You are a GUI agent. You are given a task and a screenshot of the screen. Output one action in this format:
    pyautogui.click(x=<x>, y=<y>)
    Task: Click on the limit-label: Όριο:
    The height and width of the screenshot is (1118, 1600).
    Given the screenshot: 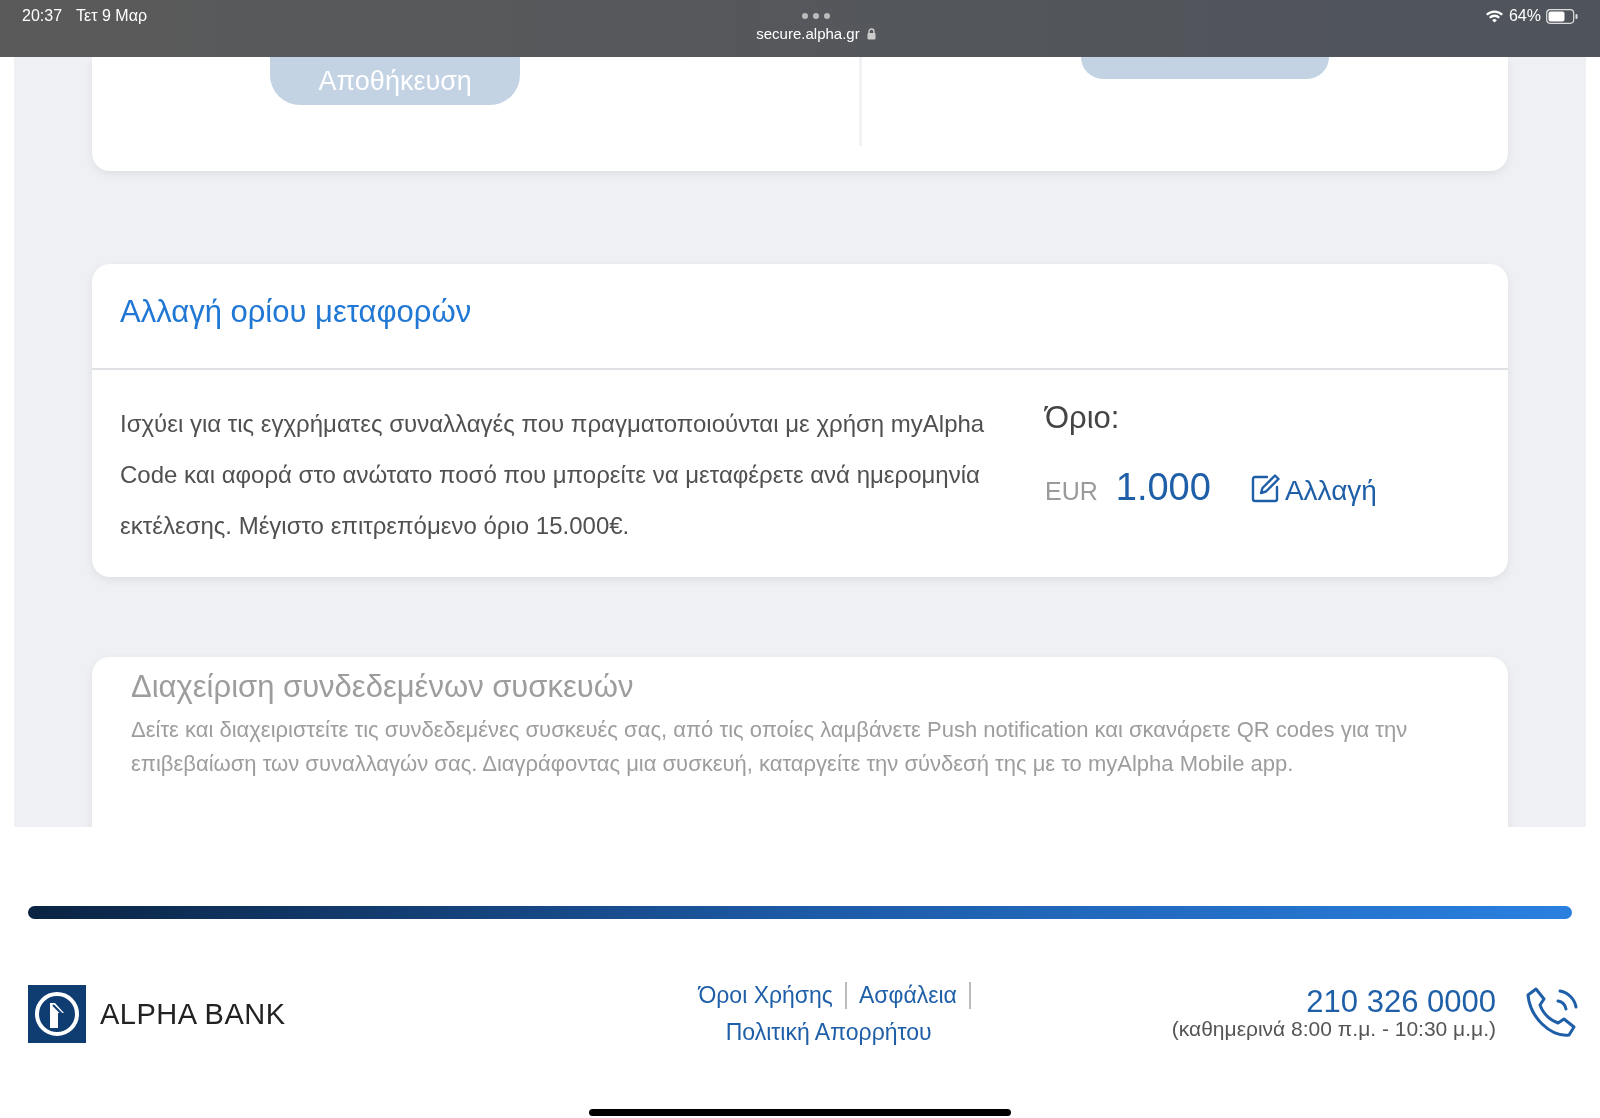 What is the action you would take?
    pyautogui.click(x=1083, y=418)
    